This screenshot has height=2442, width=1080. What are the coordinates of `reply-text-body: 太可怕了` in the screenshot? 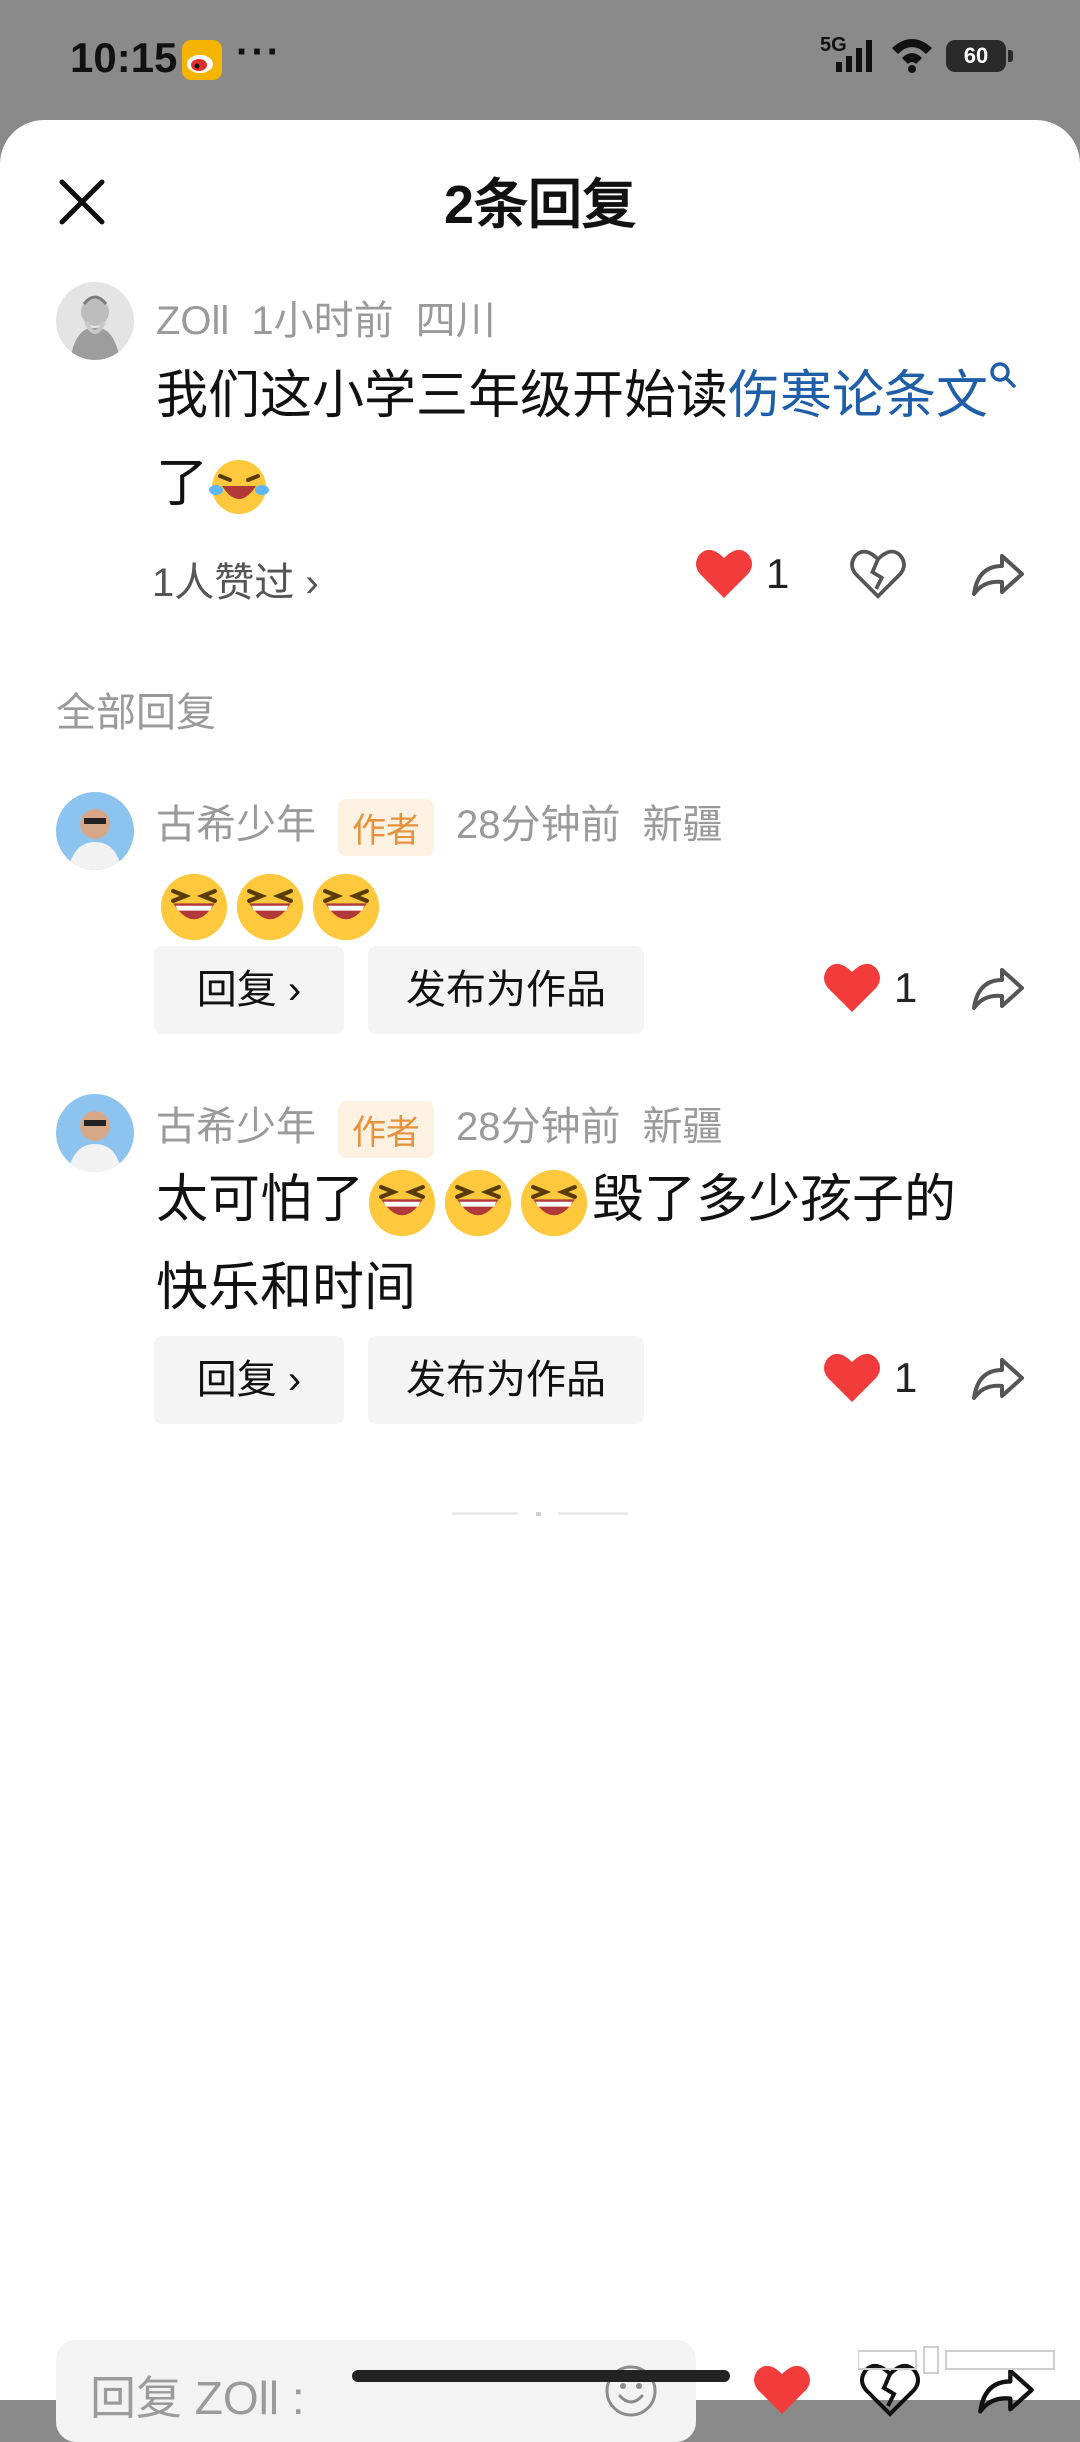 It's located at (260, 1200).